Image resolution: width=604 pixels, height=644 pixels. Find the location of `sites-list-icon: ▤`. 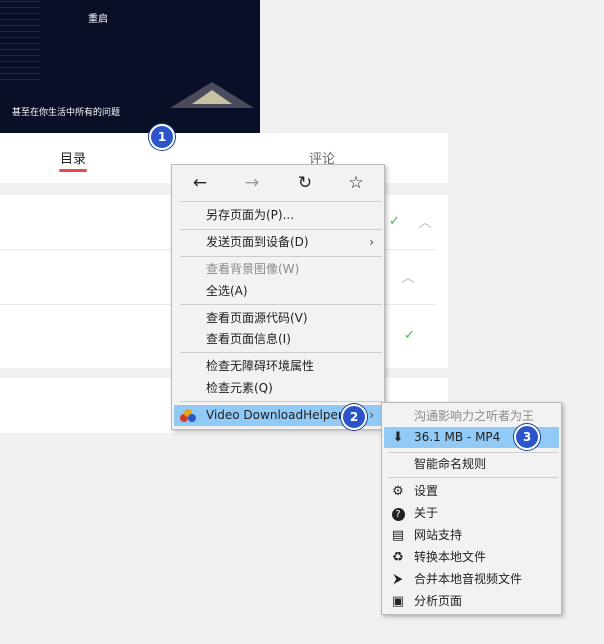

sites-list-icon: ▤ is located at coordinates (398, 535).